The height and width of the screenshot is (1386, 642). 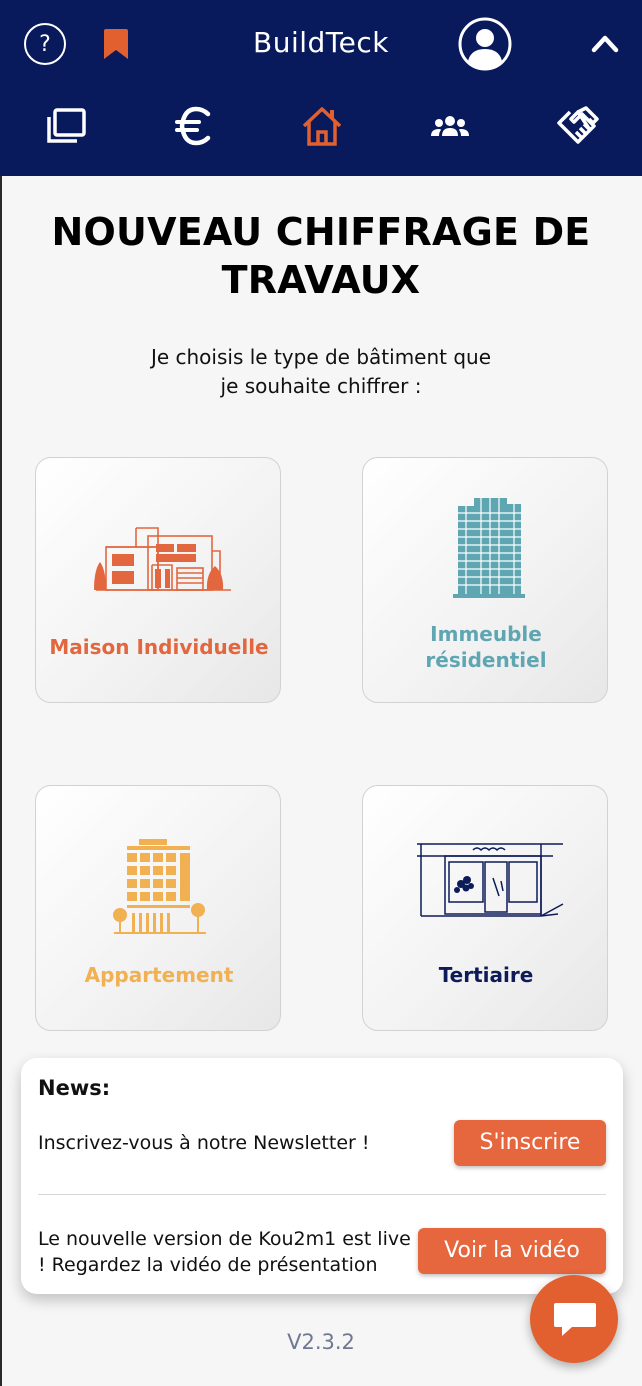 What do you see at coordinates (322, 1194) in the screenshot?
I see `news-divider` at bounding box center [322, 1194].